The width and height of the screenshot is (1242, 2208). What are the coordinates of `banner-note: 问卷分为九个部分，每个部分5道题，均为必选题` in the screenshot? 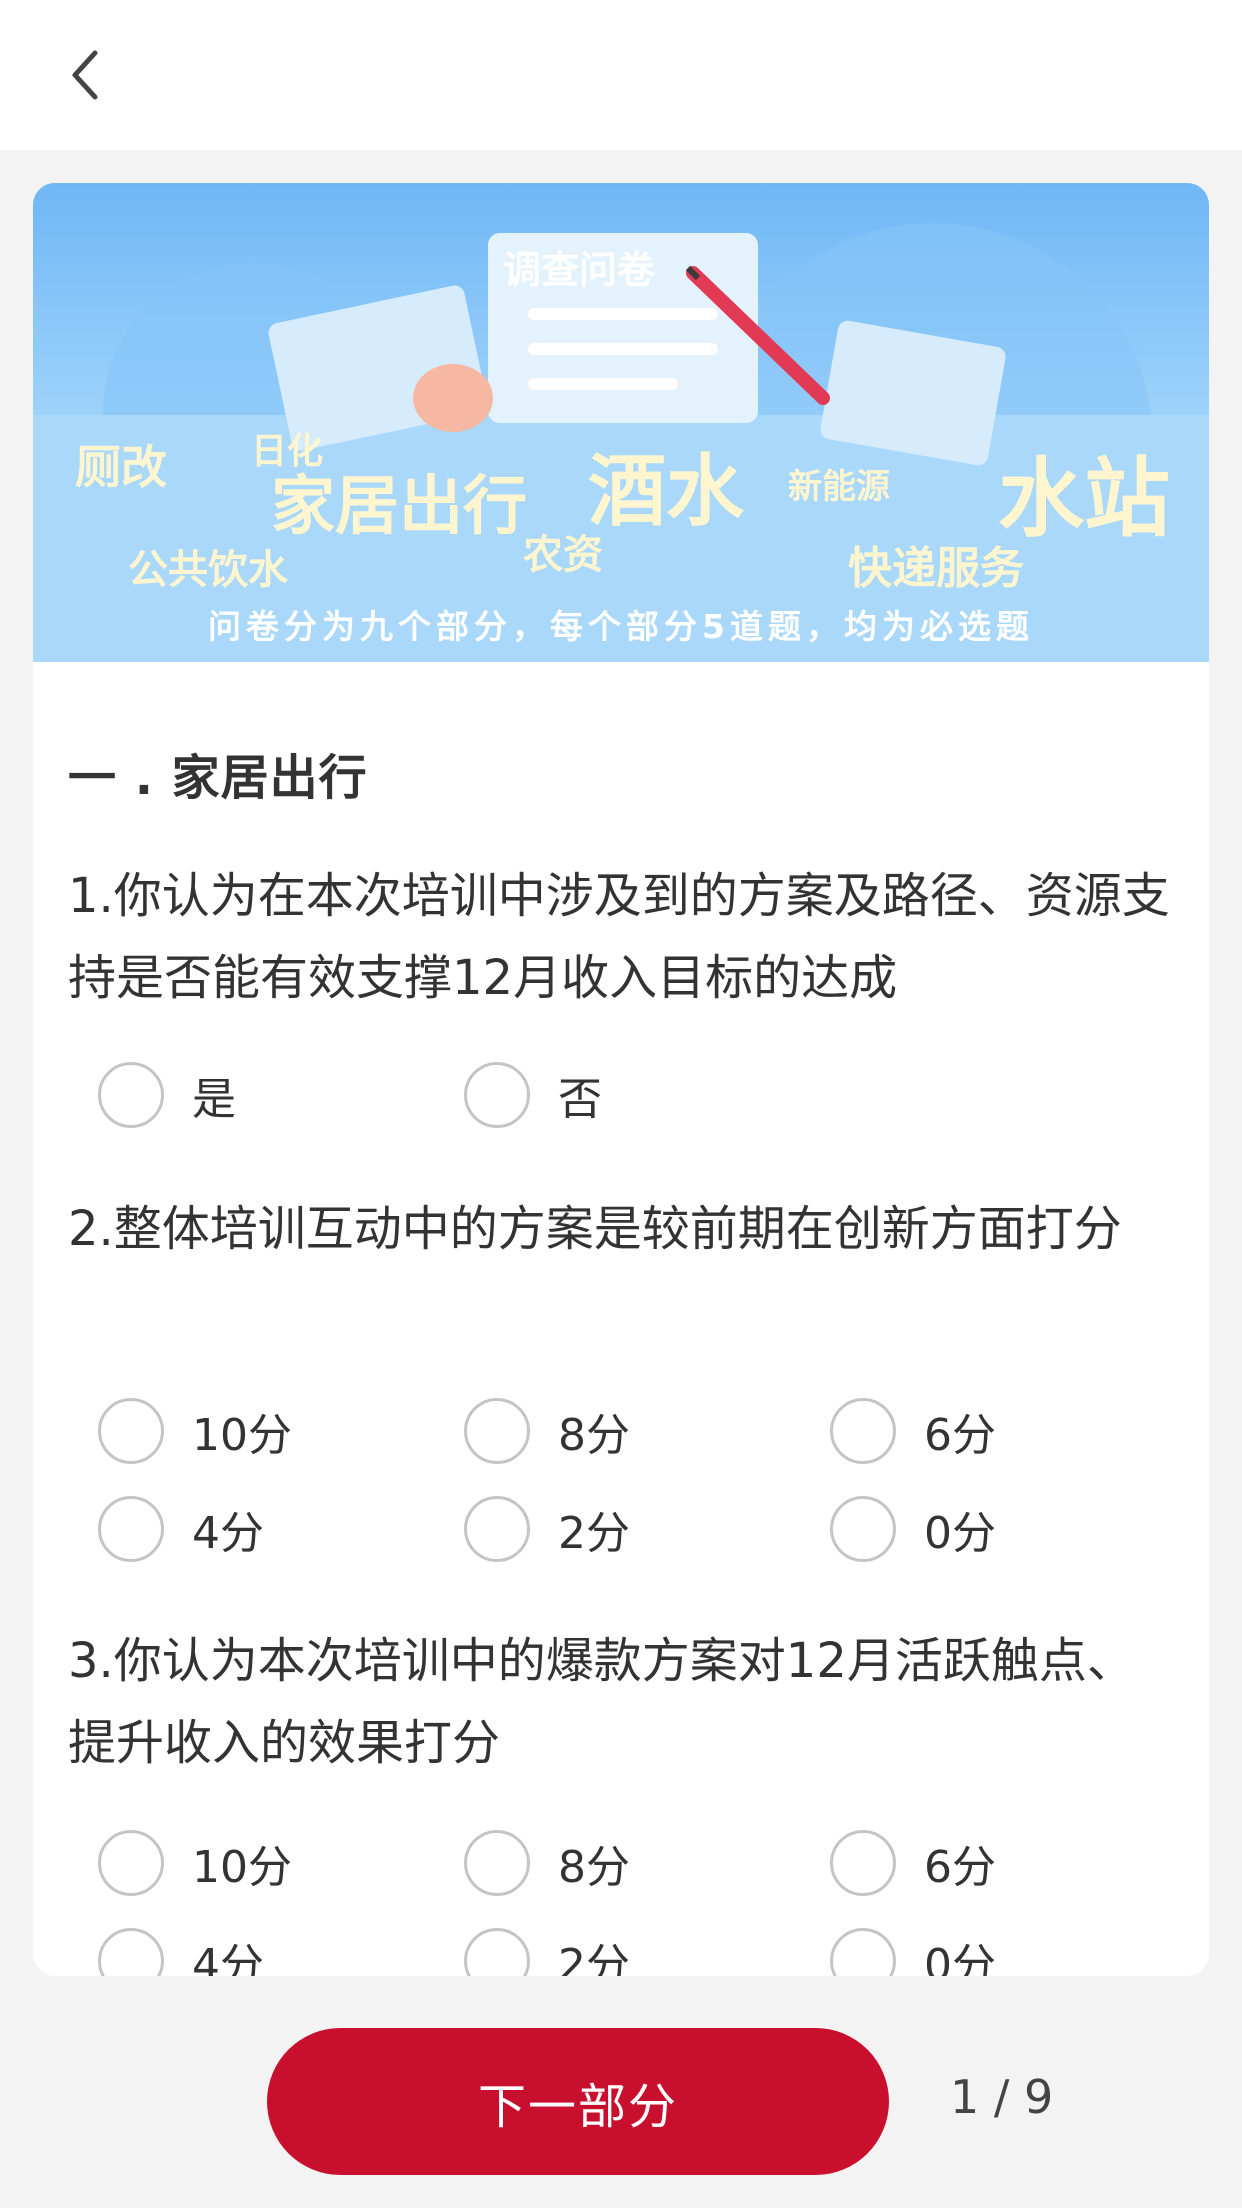 It's located at (621, 626).